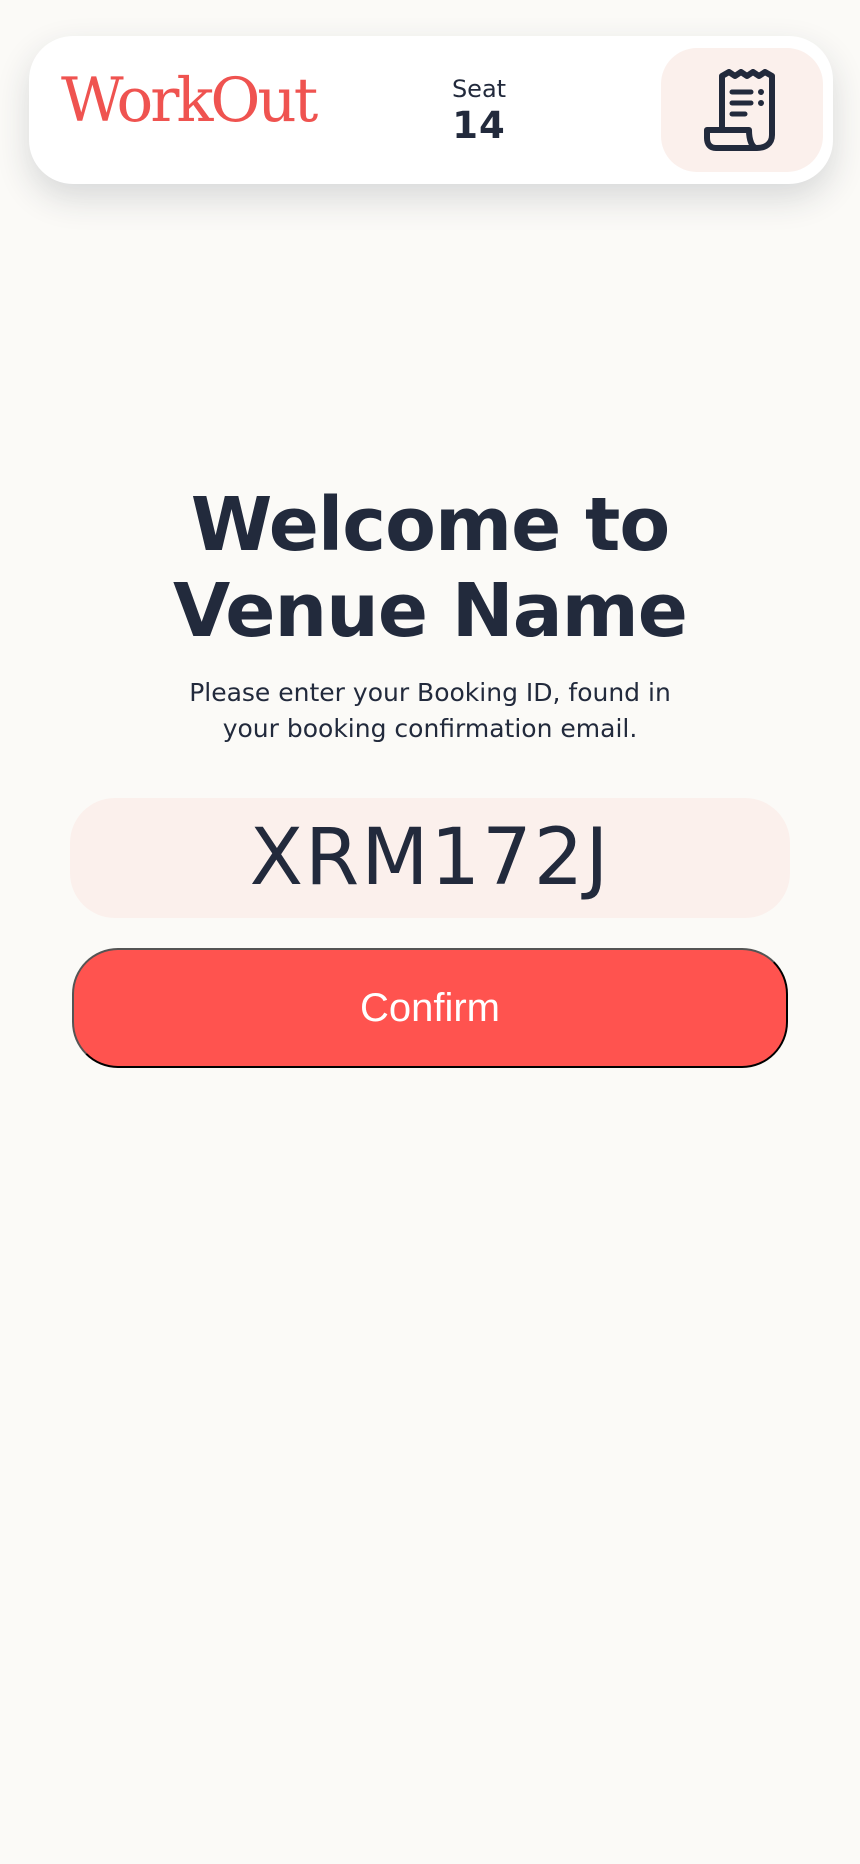  I want to click on workout-logo: WorkOut, so click(189, 100).